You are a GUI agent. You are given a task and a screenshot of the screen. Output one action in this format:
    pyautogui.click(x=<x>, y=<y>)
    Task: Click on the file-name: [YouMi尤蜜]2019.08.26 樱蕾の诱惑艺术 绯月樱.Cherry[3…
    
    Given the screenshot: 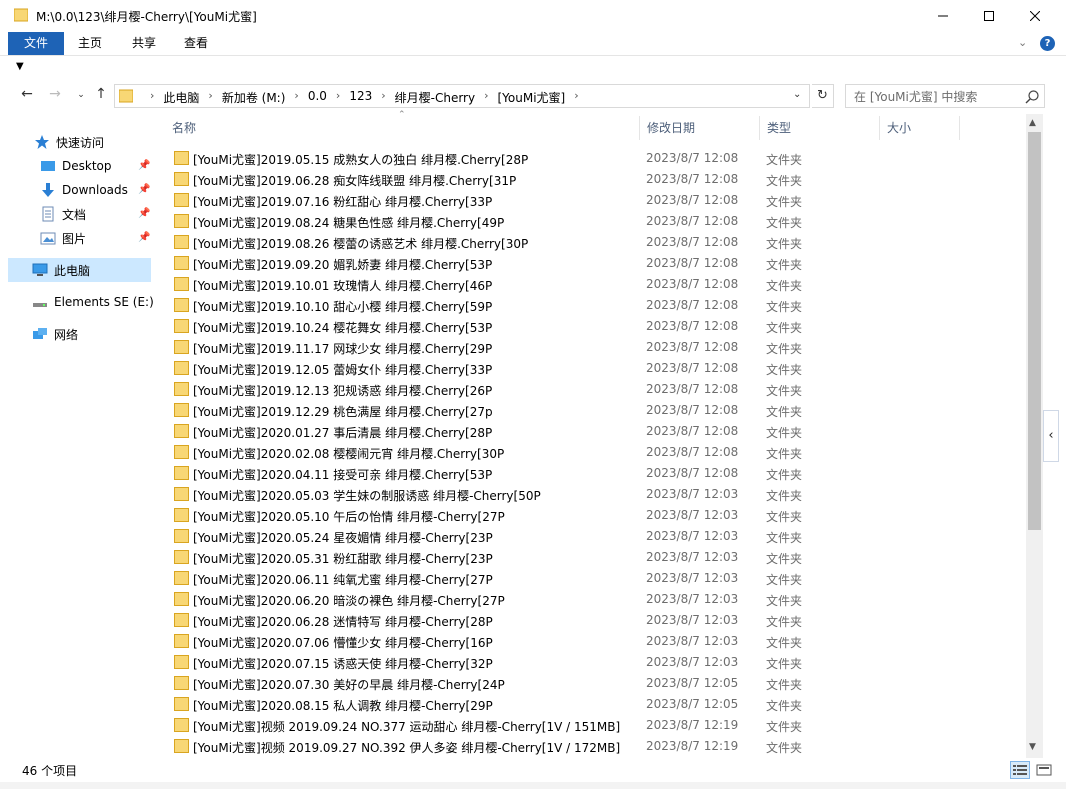 What is the action you would take?
    pyautogui.click(x=360, y=243)
    